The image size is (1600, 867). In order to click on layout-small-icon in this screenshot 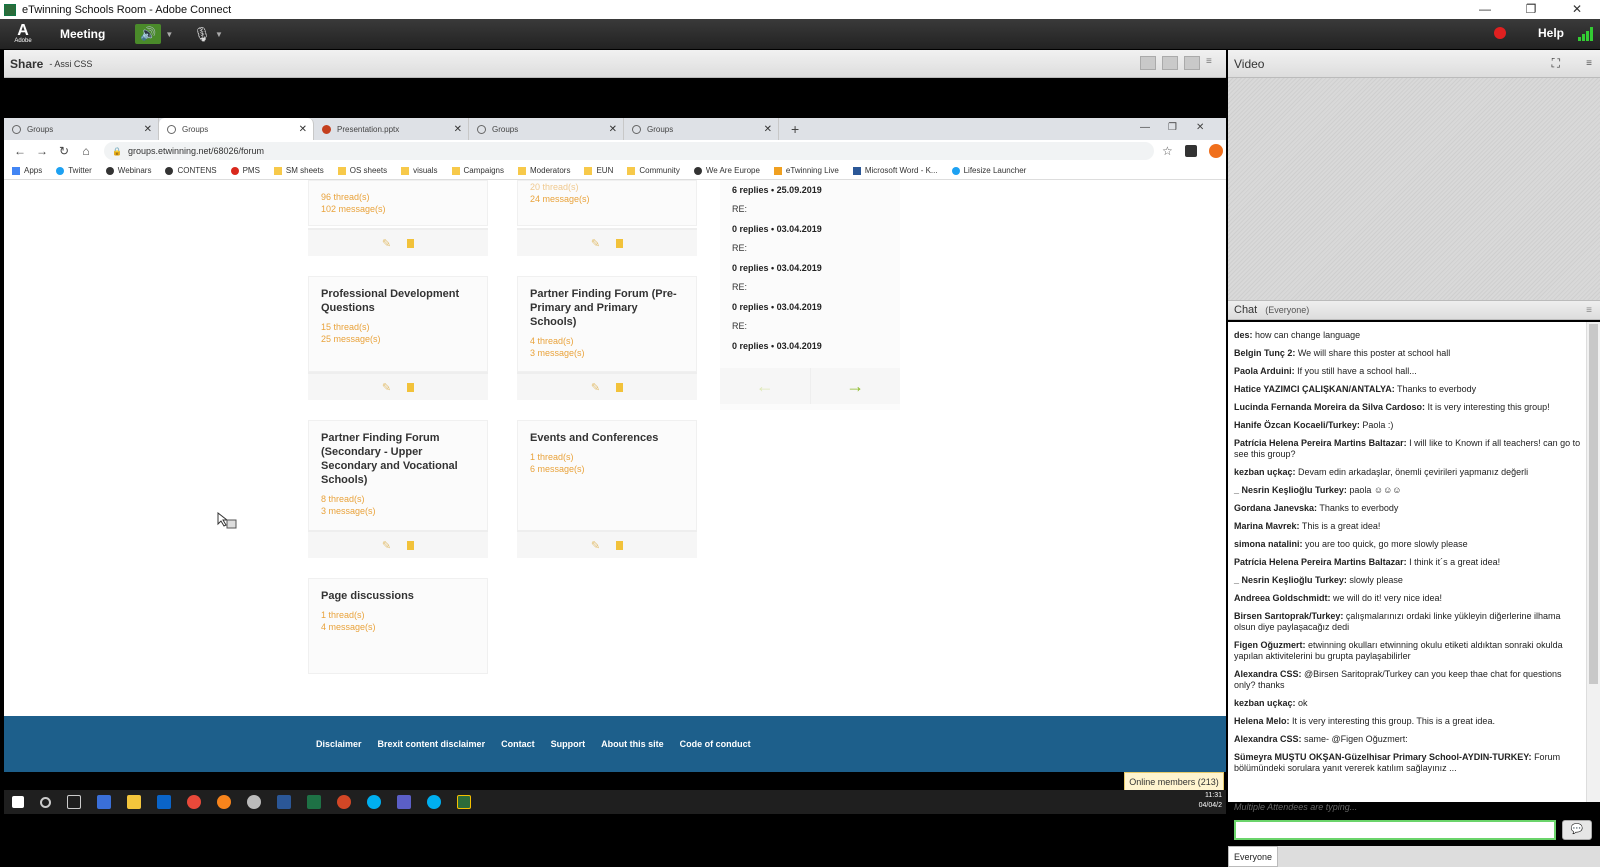, I will do `click(1148, 63)`.